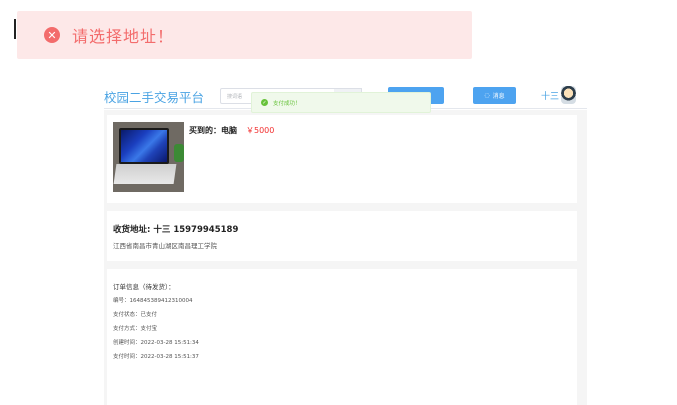 This screenshot has height=405, width=677. I want to click on laptop-screen, so click(144, 146).